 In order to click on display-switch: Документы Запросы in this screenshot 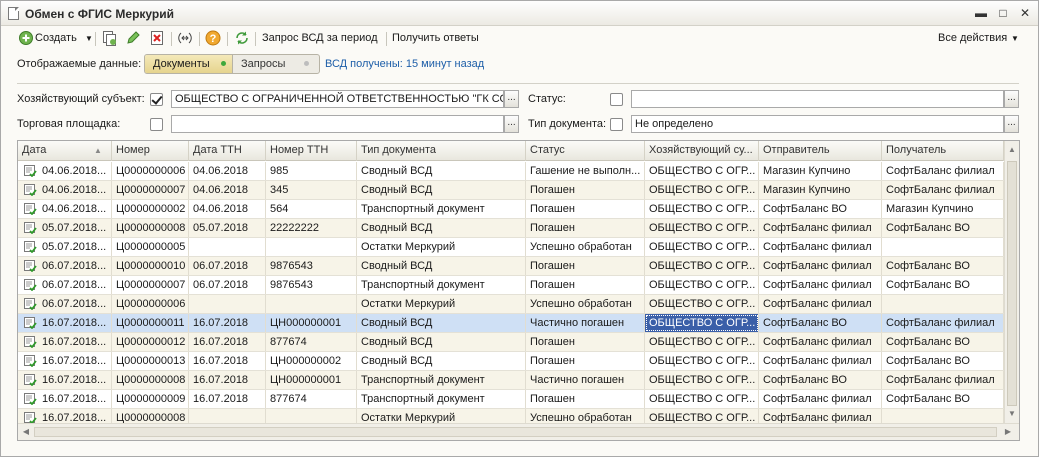, I will do `click(232, 64)`.